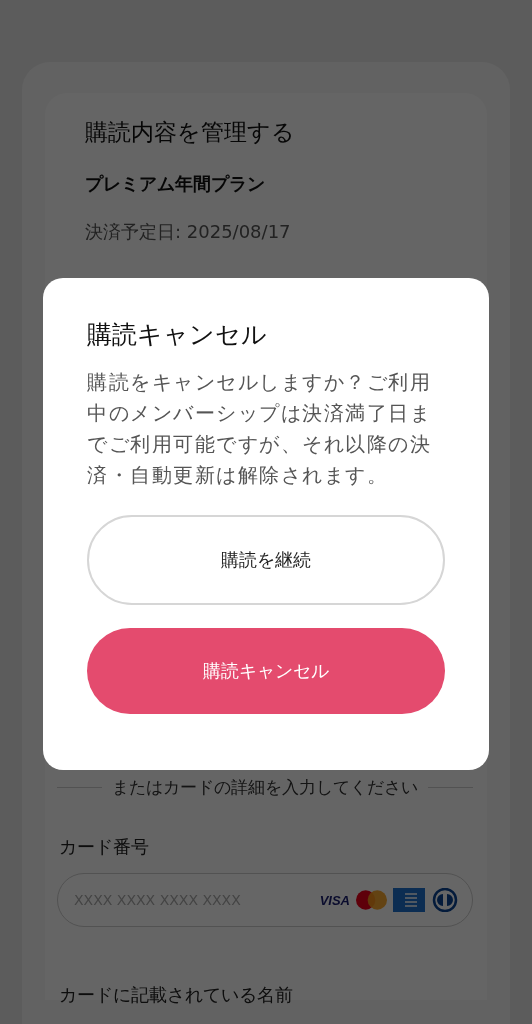  What do you see at coordinates (266, 671) in the screenshot?
I see `cancel-button: 購読キャンセル` at bounding box center [266, 671].